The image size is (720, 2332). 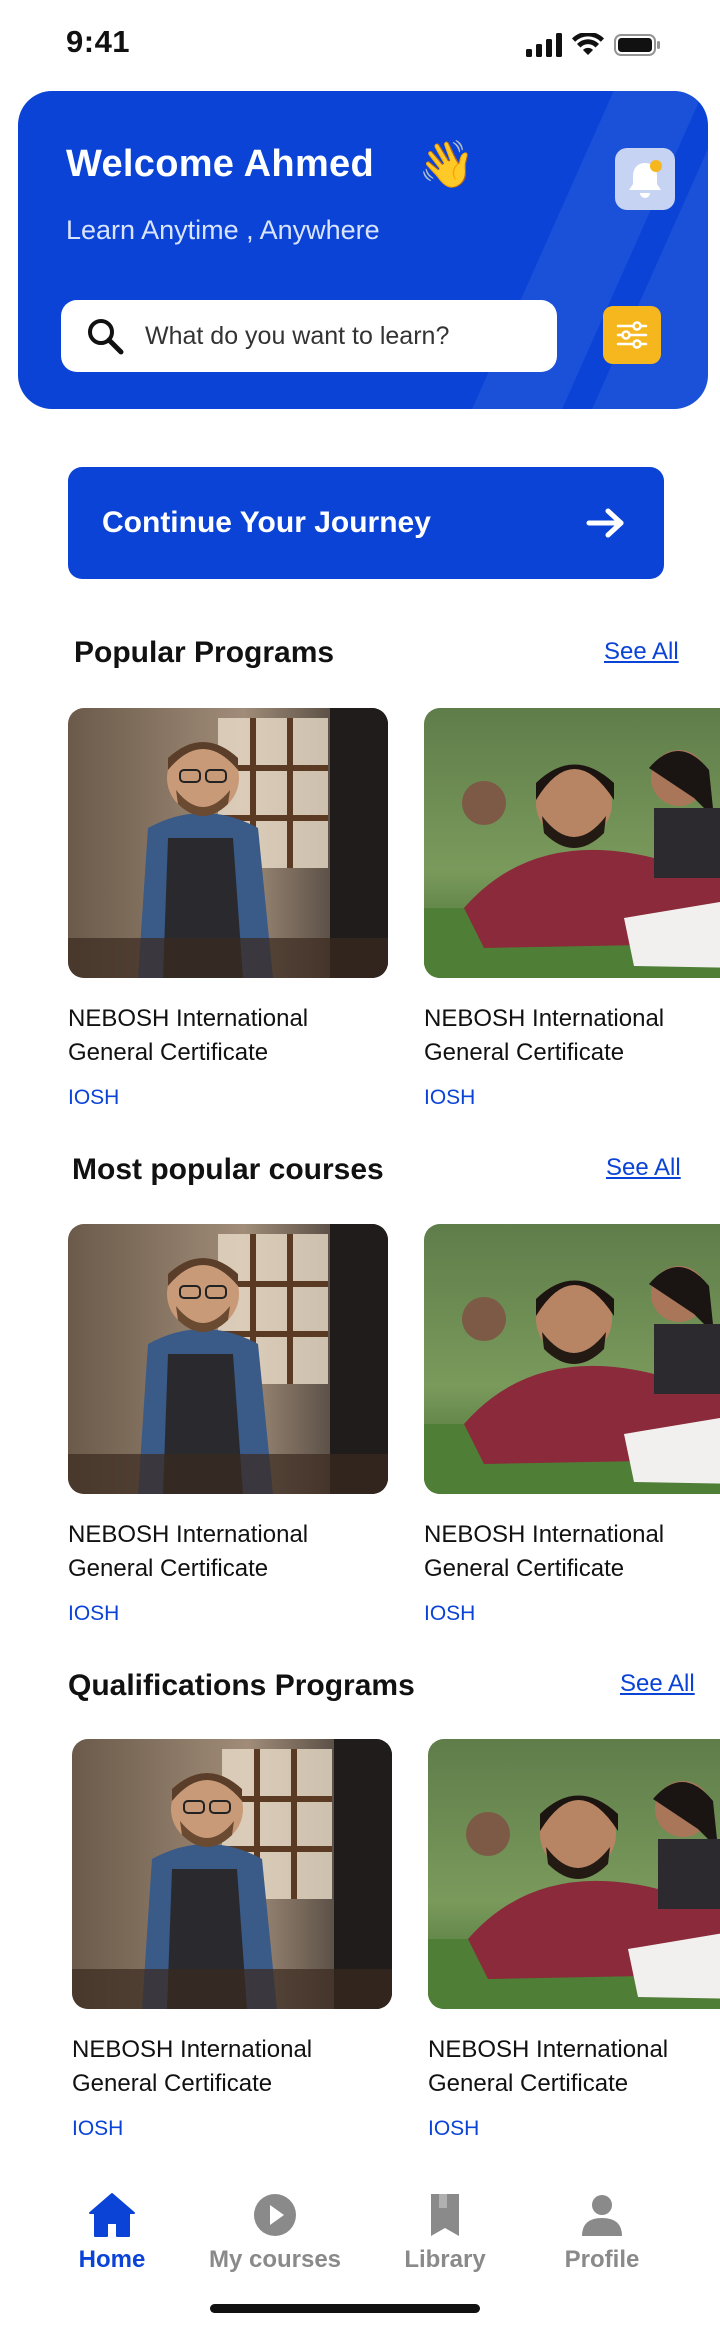 I want to click on welcome-header-card: Welcome Ahmed 👋 Learn Anytime , Anywhere, so click(x=363, y=250).